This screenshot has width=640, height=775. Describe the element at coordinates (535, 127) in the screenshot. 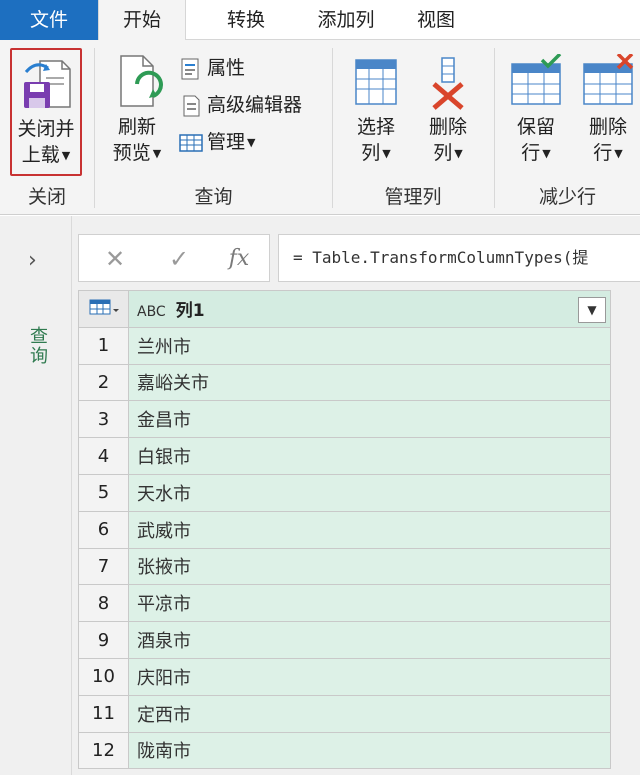

I see `keep-rows-label-1: 保留` at that location.